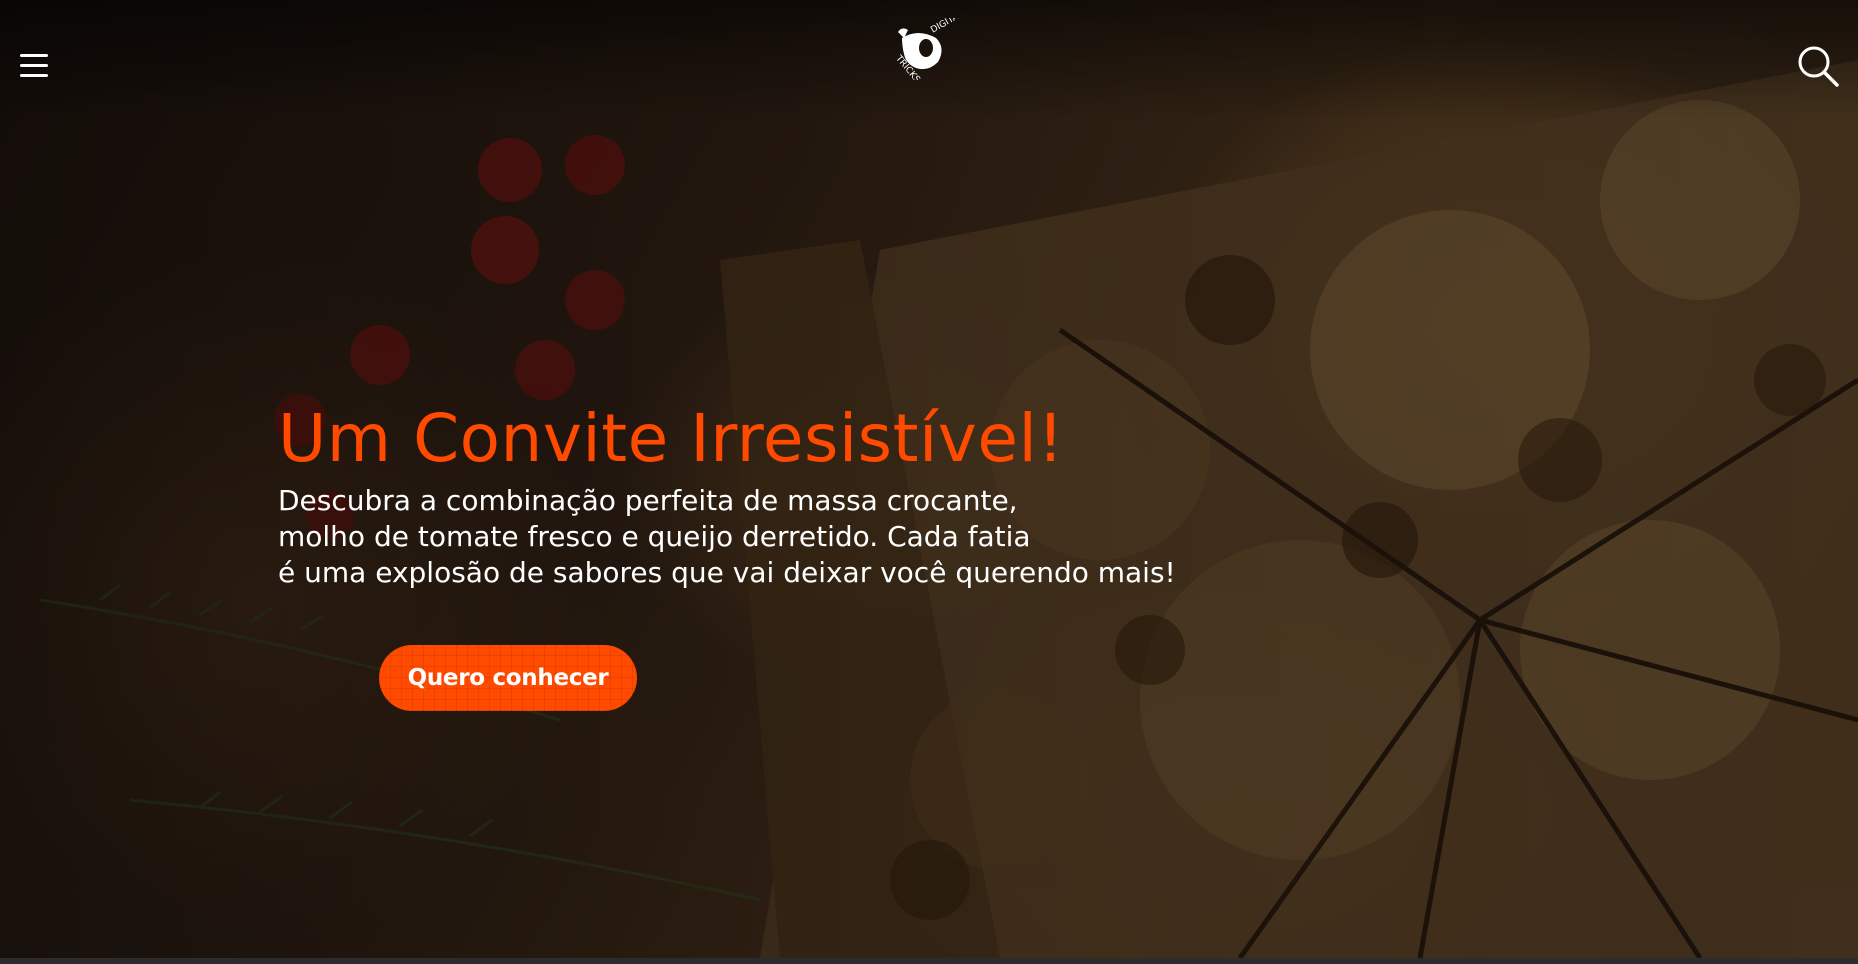 The width and height of the screenshot is (1858, 964). Describe the element at coordinates (35, 66) in the screenshot. I see `hamburger-menu-icon` at that location.